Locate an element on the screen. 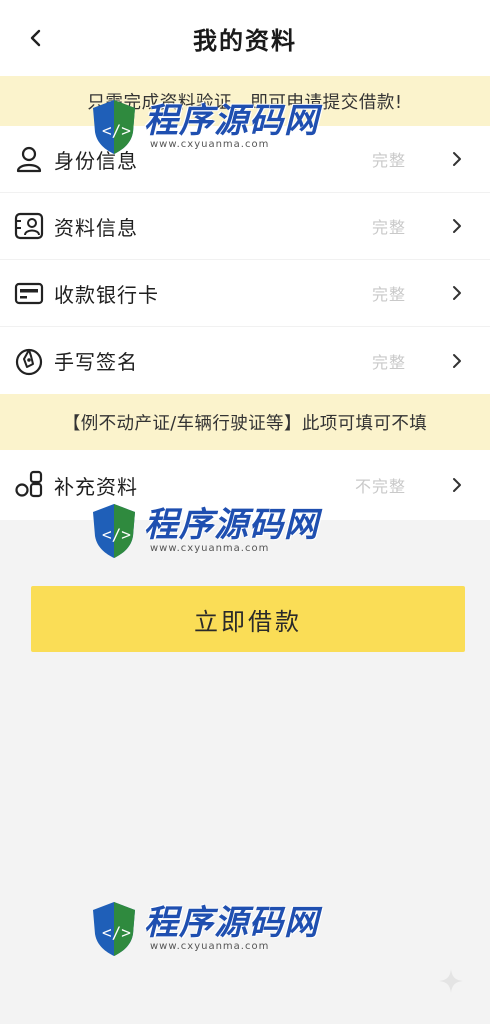  watermark: </> 程序源码网 www.cxyuanma.com is located at coordinates (203, 928).